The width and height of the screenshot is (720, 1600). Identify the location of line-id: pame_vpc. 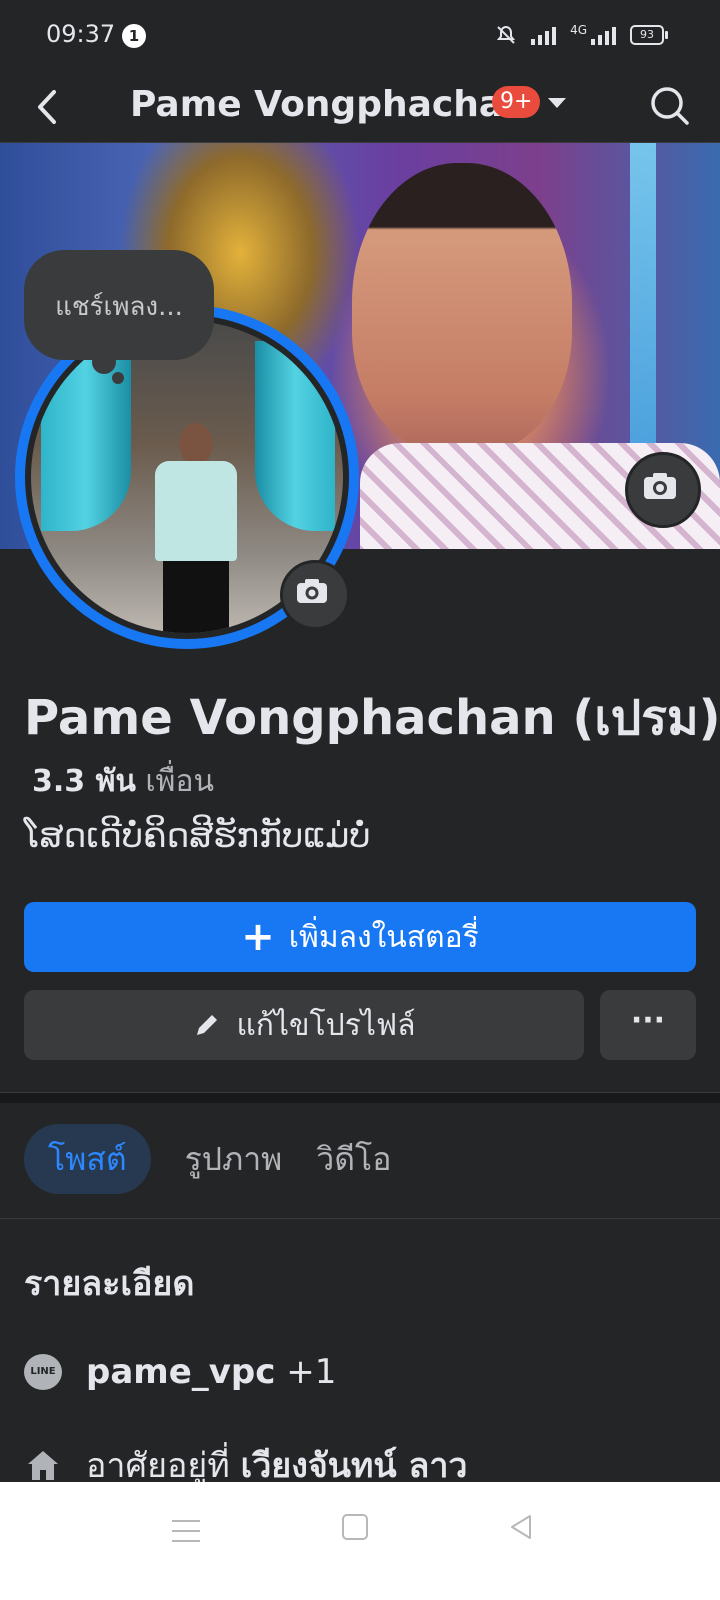
(181, 1372).